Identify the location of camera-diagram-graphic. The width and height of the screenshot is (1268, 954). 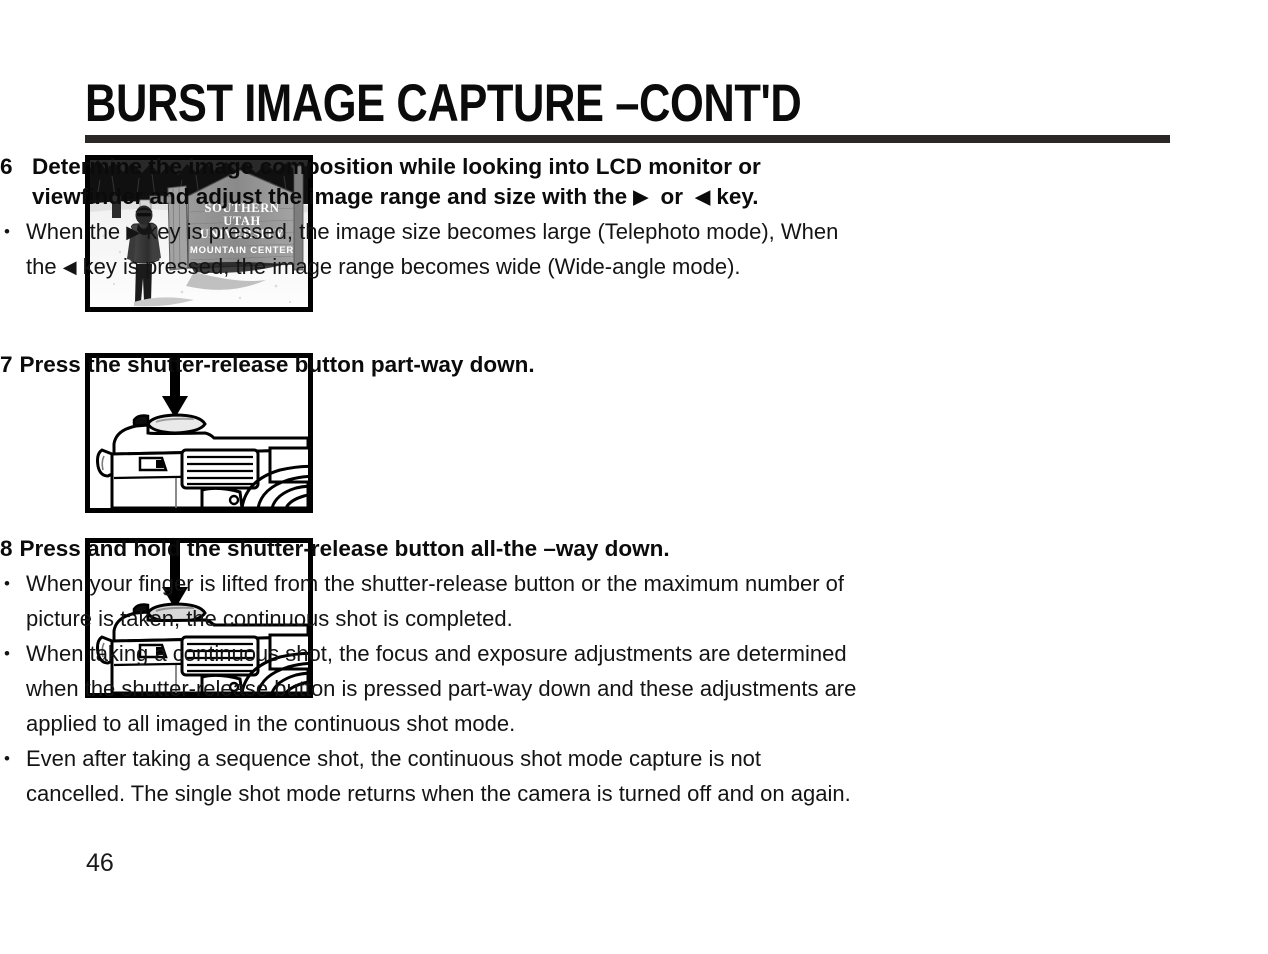
(202, 433).